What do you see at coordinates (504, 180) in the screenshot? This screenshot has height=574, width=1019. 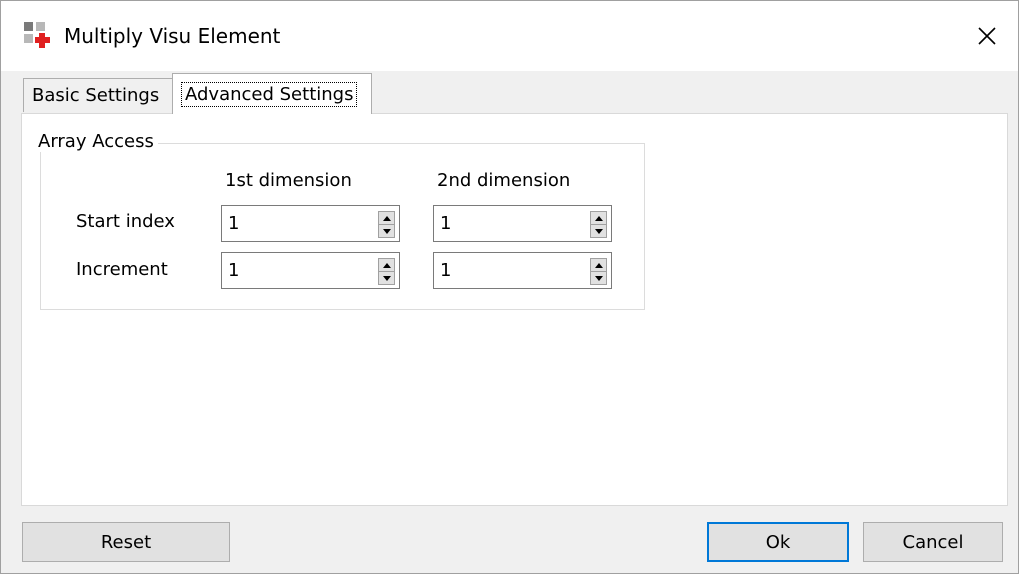 I see `column-header-2nd: 2nd dimension` at bounding box center [504, 180].